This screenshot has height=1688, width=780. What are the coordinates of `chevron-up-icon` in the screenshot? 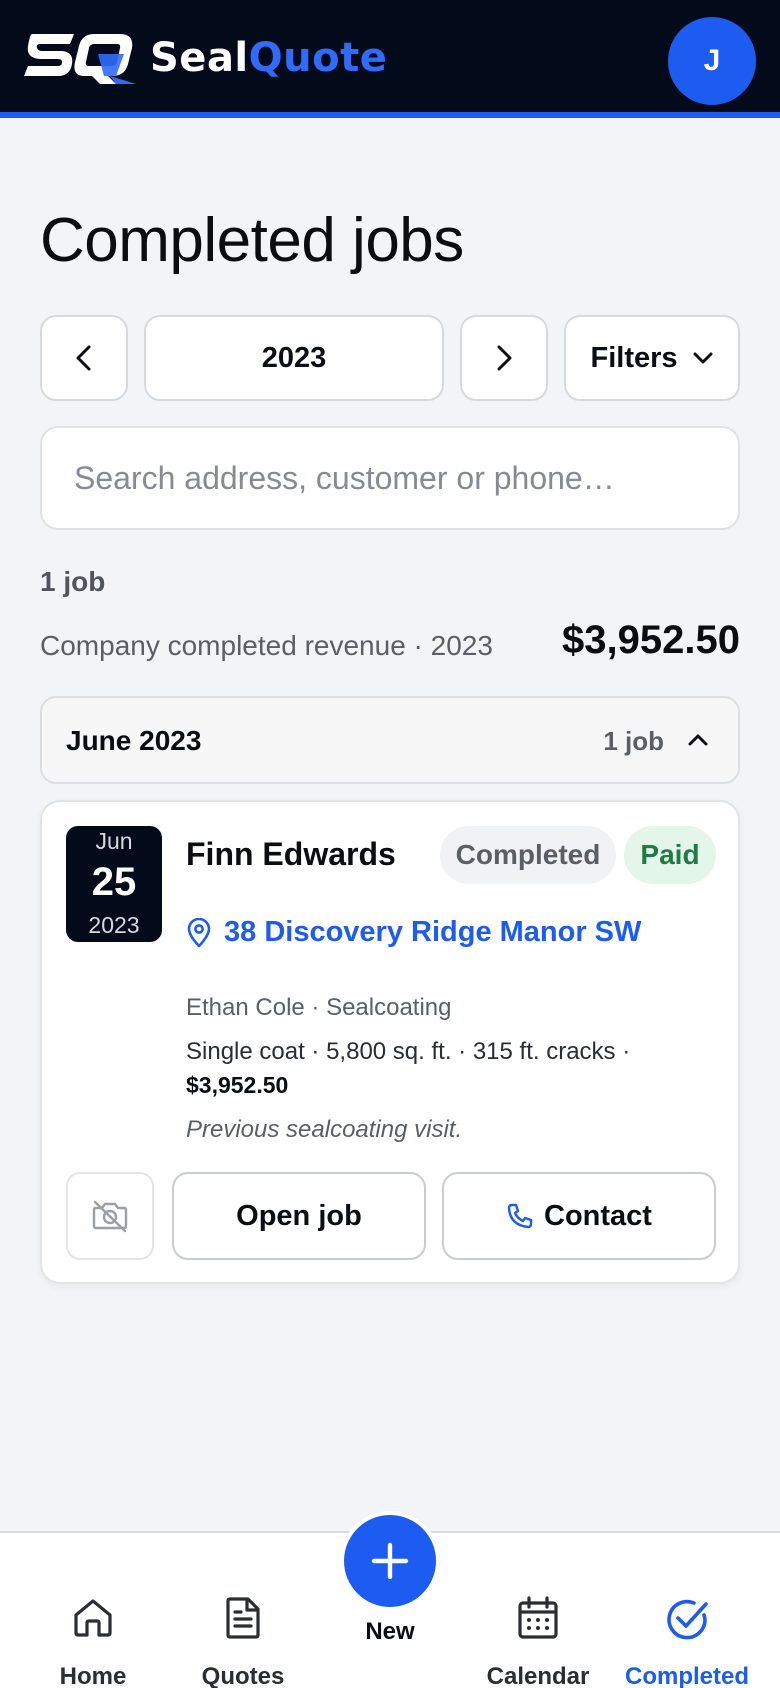 It's located at (698, 740).